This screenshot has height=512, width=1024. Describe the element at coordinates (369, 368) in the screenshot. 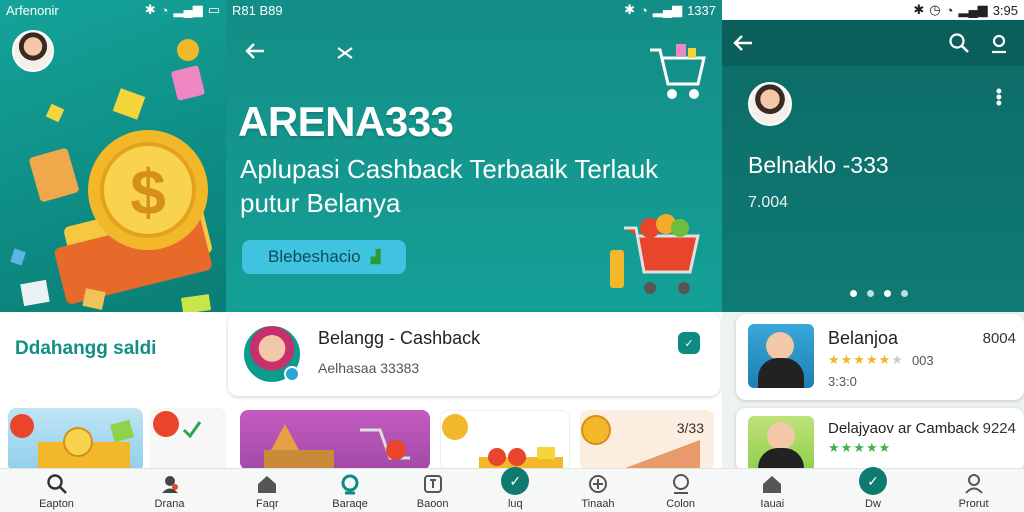

I see `card-subtitle: Aelhasaa 33383` at that location.